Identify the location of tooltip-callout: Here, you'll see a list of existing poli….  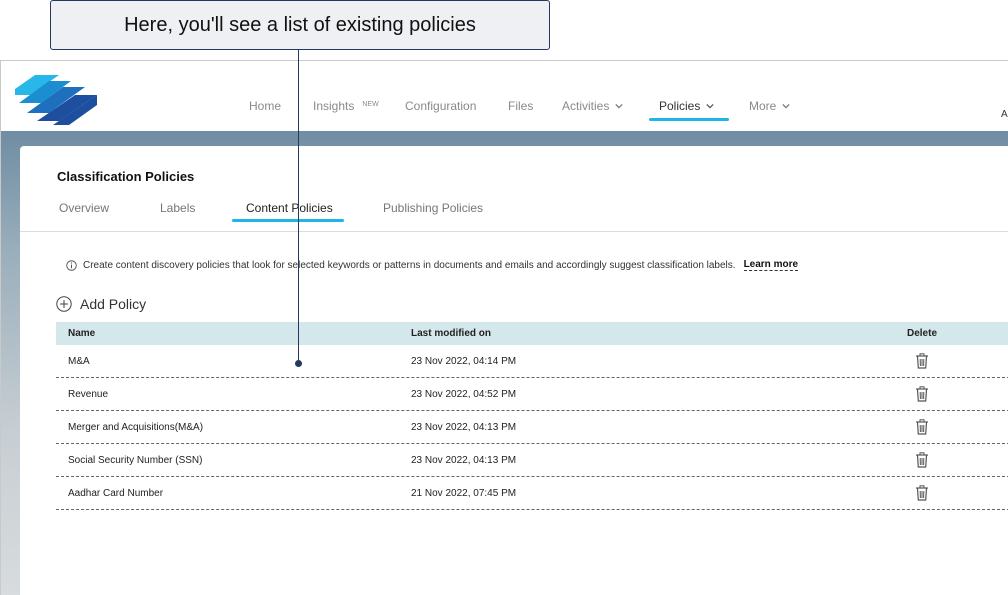
(300, 25).